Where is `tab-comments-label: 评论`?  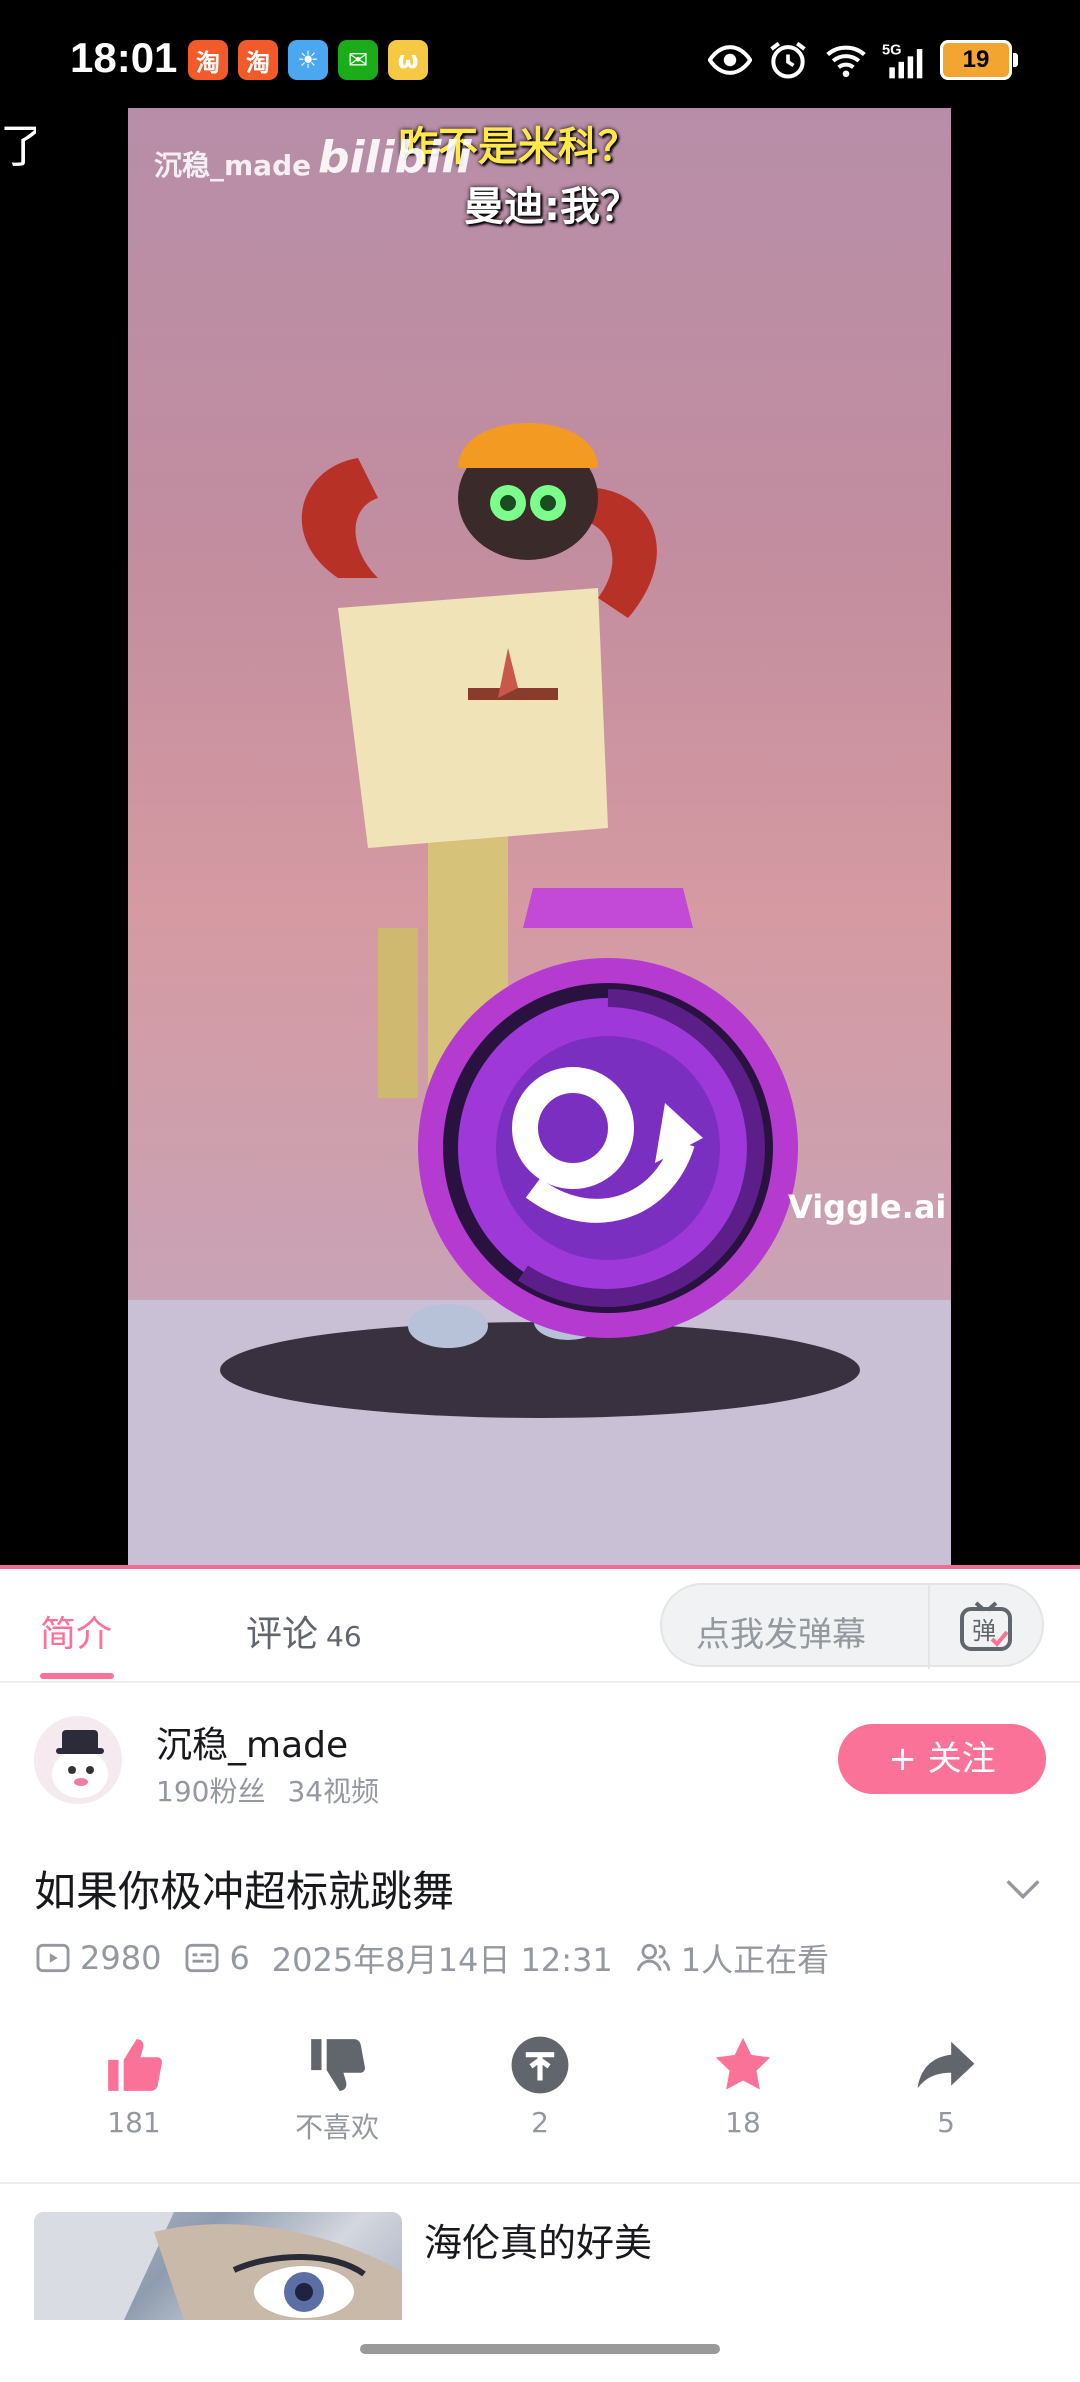
tab-comments-label: 评论 is located at coordinates (282, 1634).